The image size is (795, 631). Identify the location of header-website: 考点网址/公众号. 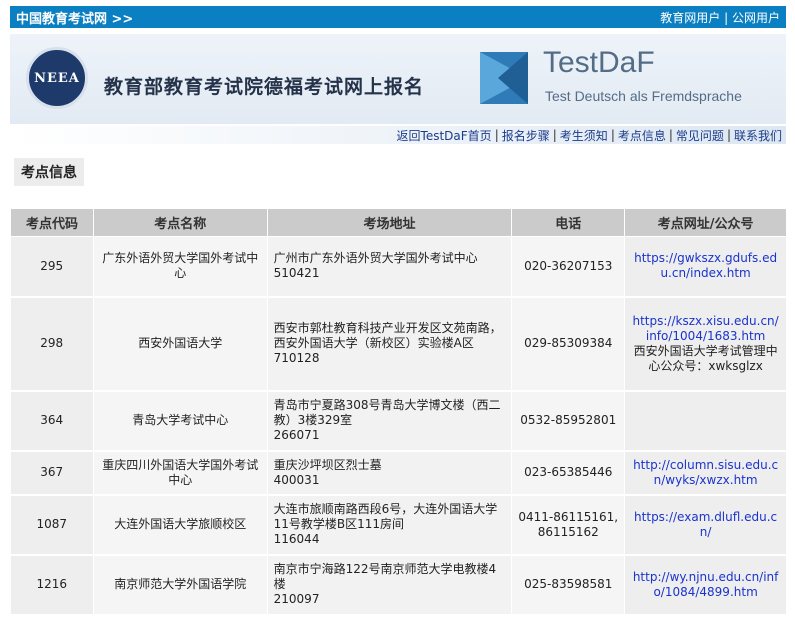
(705, 222).